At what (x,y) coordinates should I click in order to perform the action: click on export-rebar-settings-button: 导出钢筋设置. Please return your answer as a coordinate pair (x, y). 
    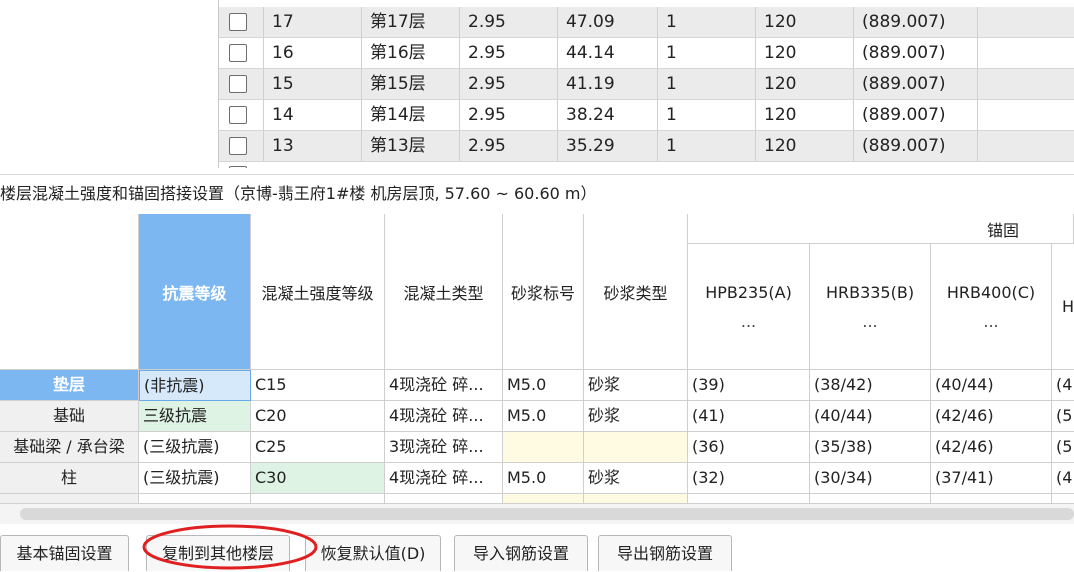
    Looking at the image, I should click on (665, 553).